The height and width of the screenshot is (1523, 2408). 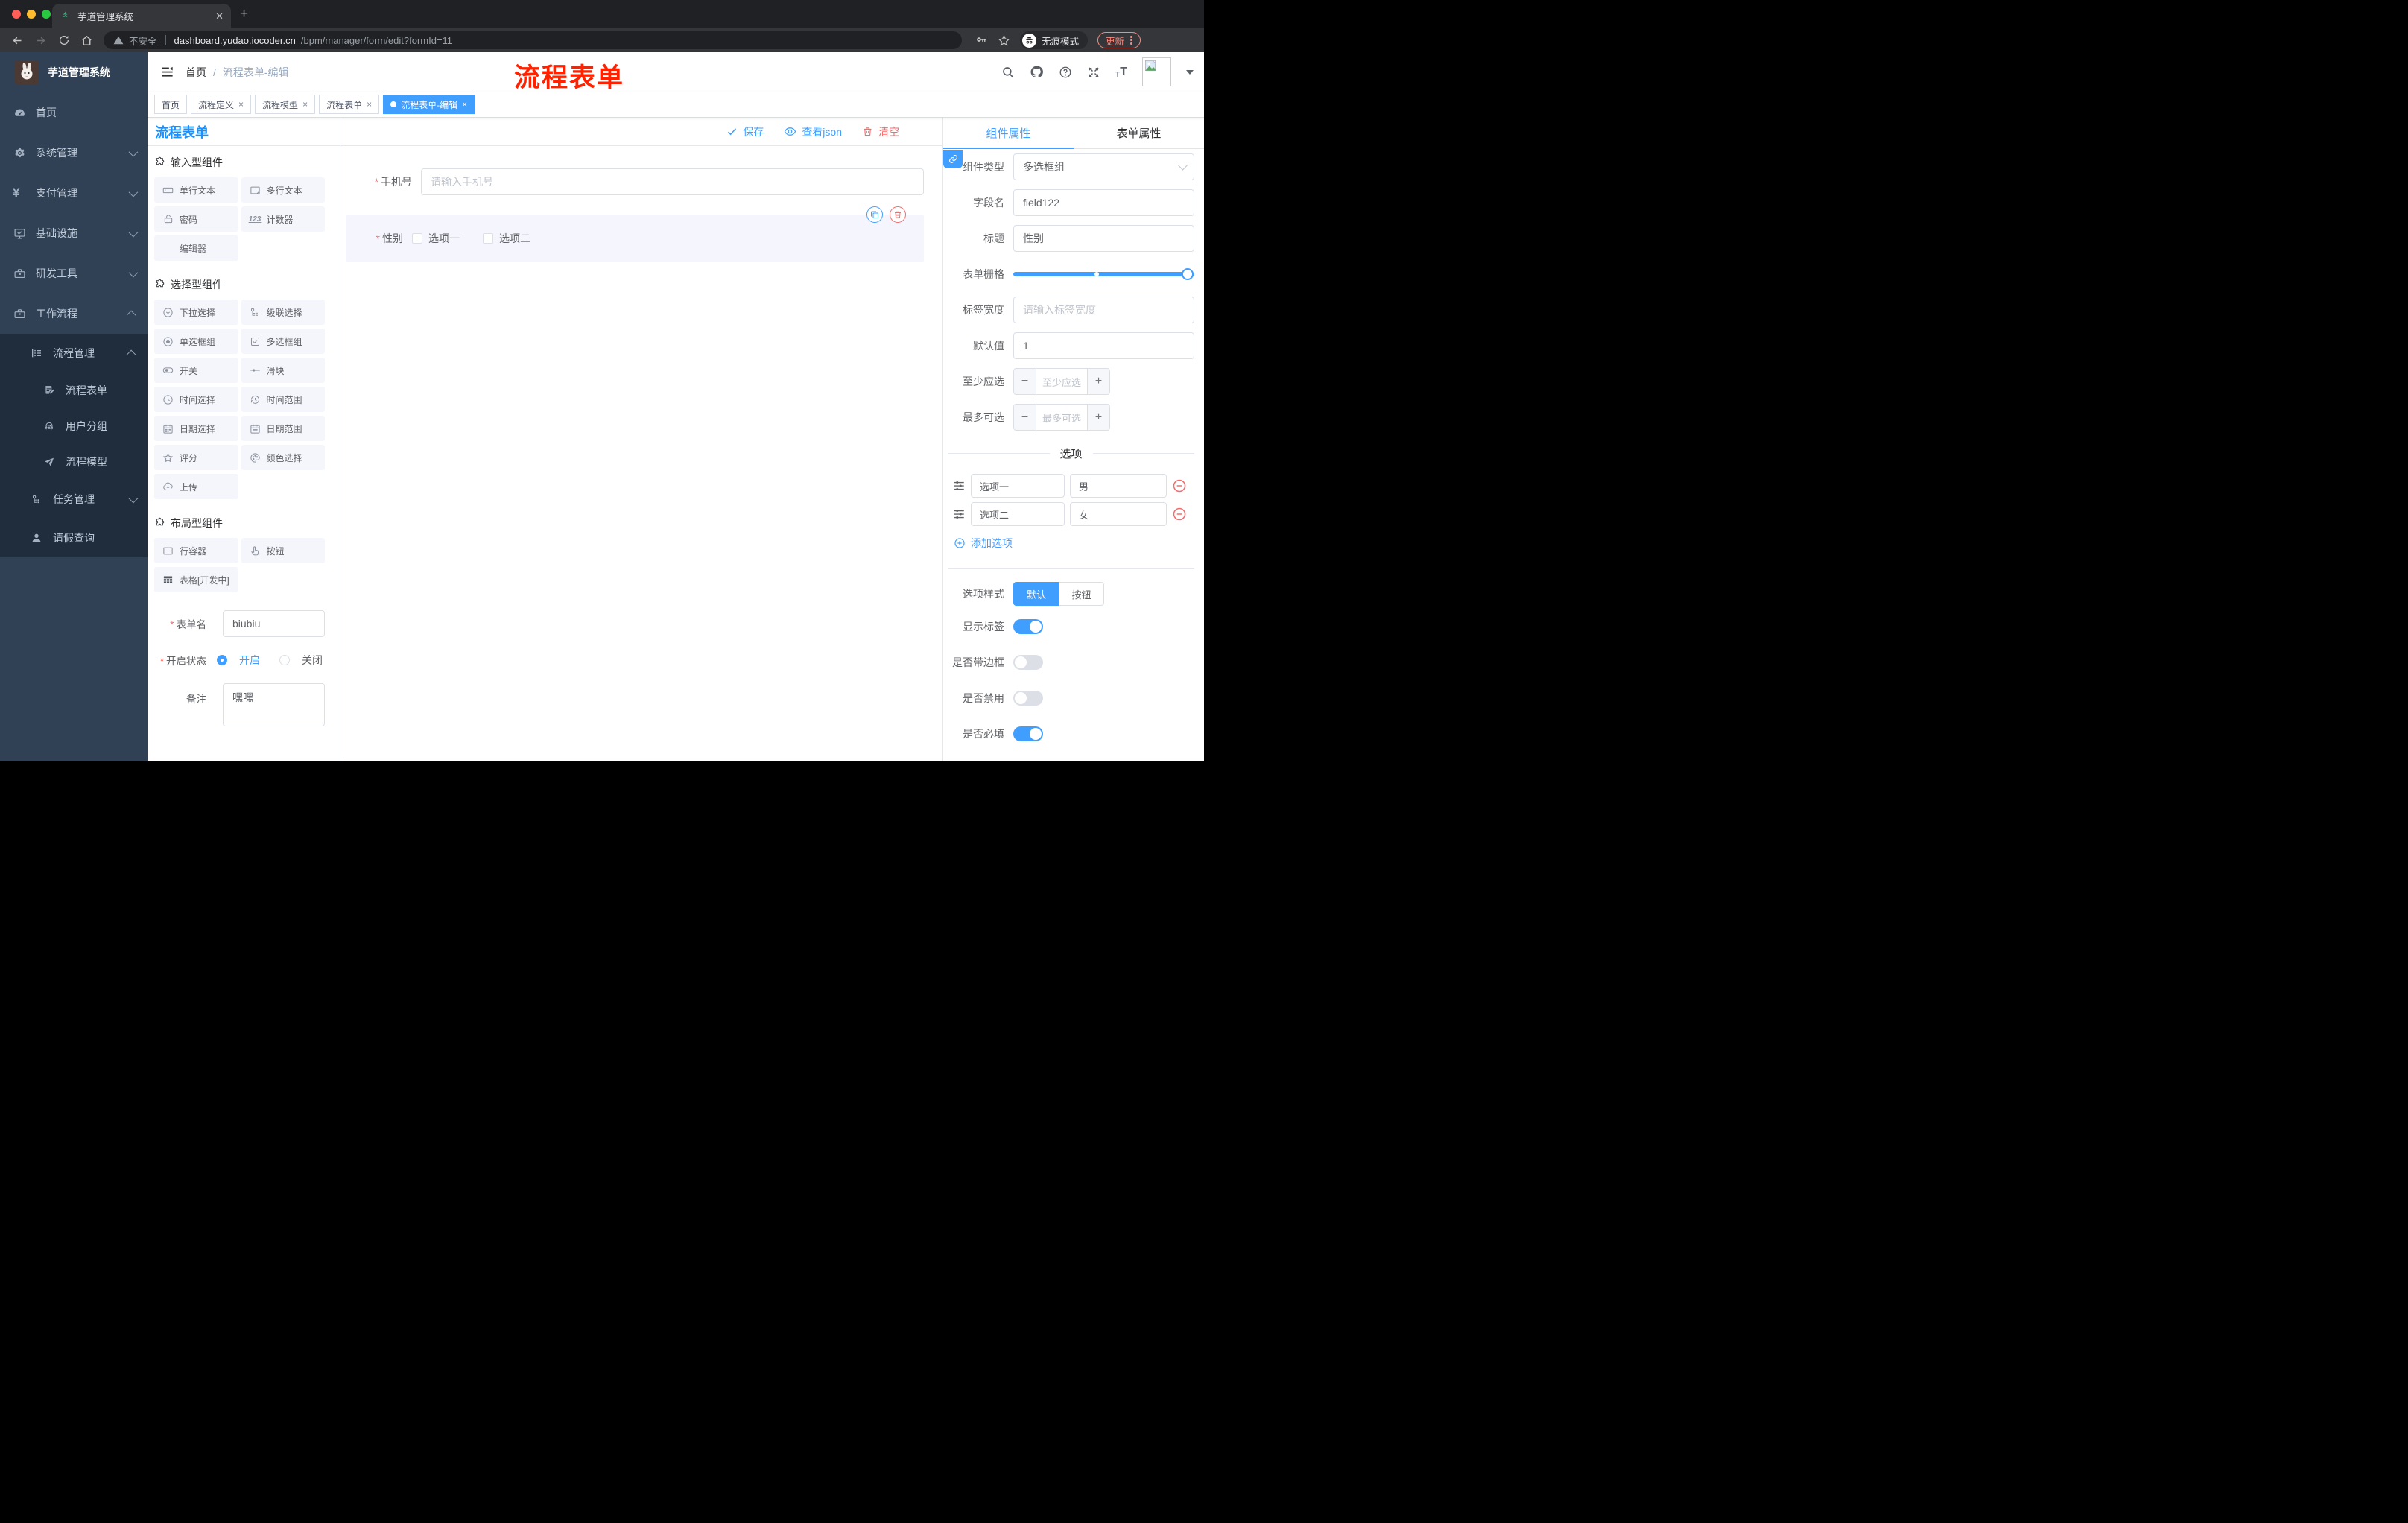 What do you see at coordinates (1028, 698) in the screenshot?
I see `disabled-toggle` at bounding box center [1028, 698].